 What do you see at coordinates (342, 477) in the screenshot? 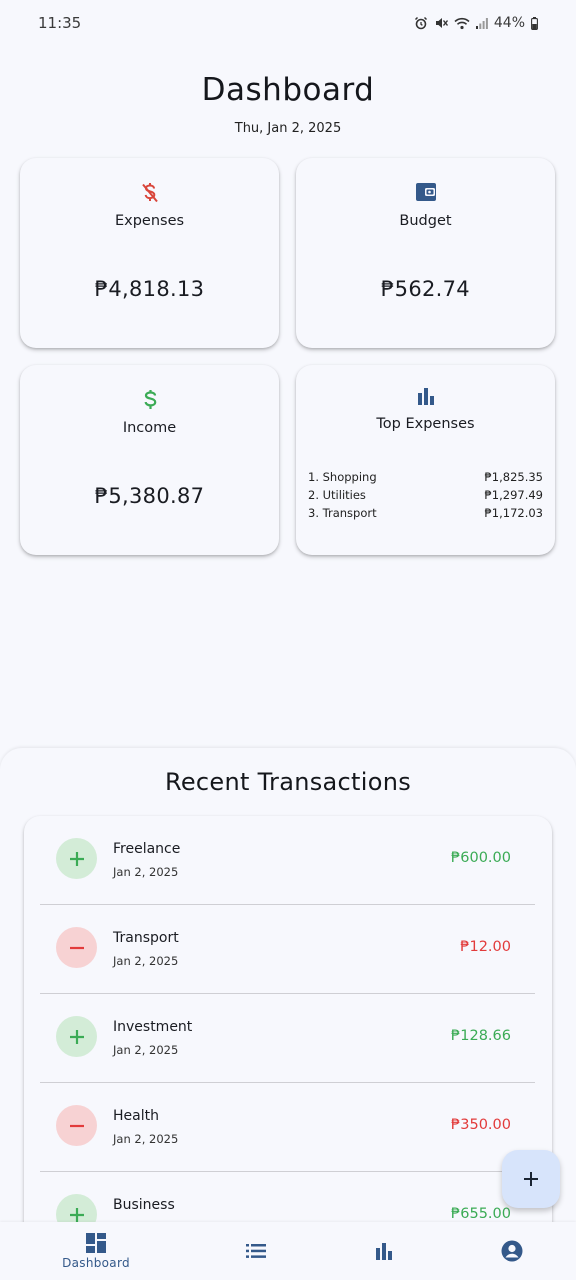
I see `top-expense-name: 1. Shopping` at bounding box center [342, 477].